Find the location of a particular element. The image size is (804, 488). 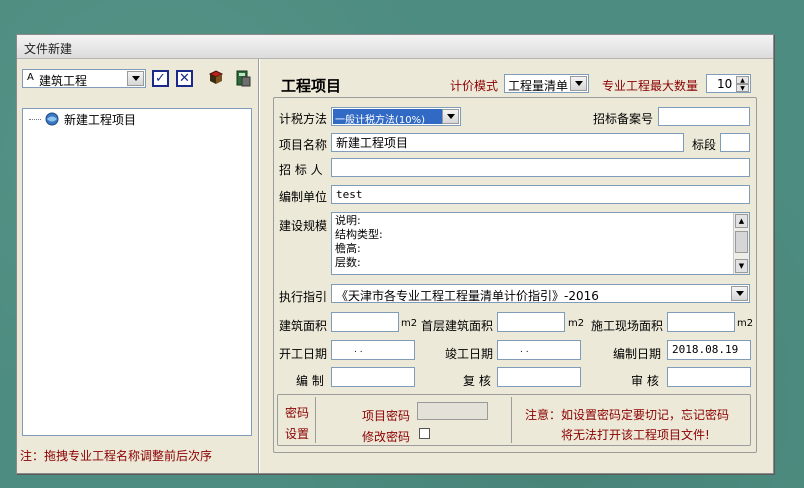

first-floor-area-input is located at coordinates (531, 322).